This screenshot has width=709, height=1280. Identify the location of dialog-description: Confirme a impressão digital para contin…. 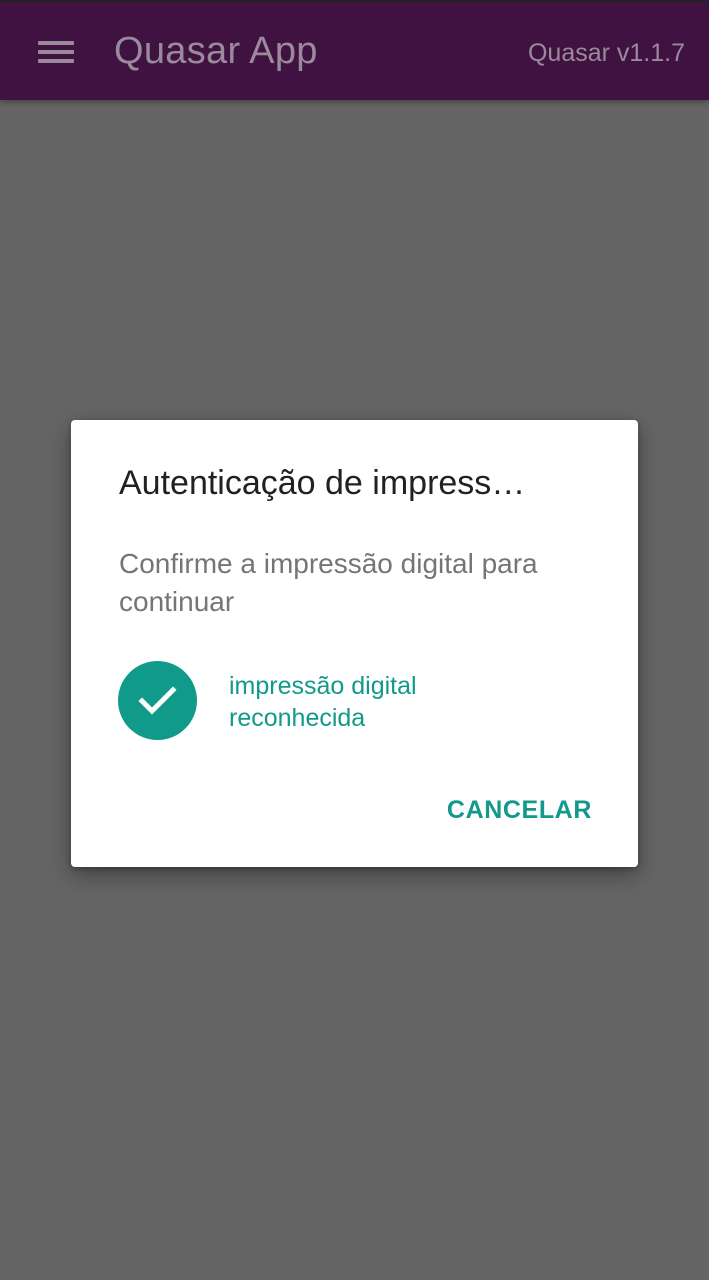
(328, 582).